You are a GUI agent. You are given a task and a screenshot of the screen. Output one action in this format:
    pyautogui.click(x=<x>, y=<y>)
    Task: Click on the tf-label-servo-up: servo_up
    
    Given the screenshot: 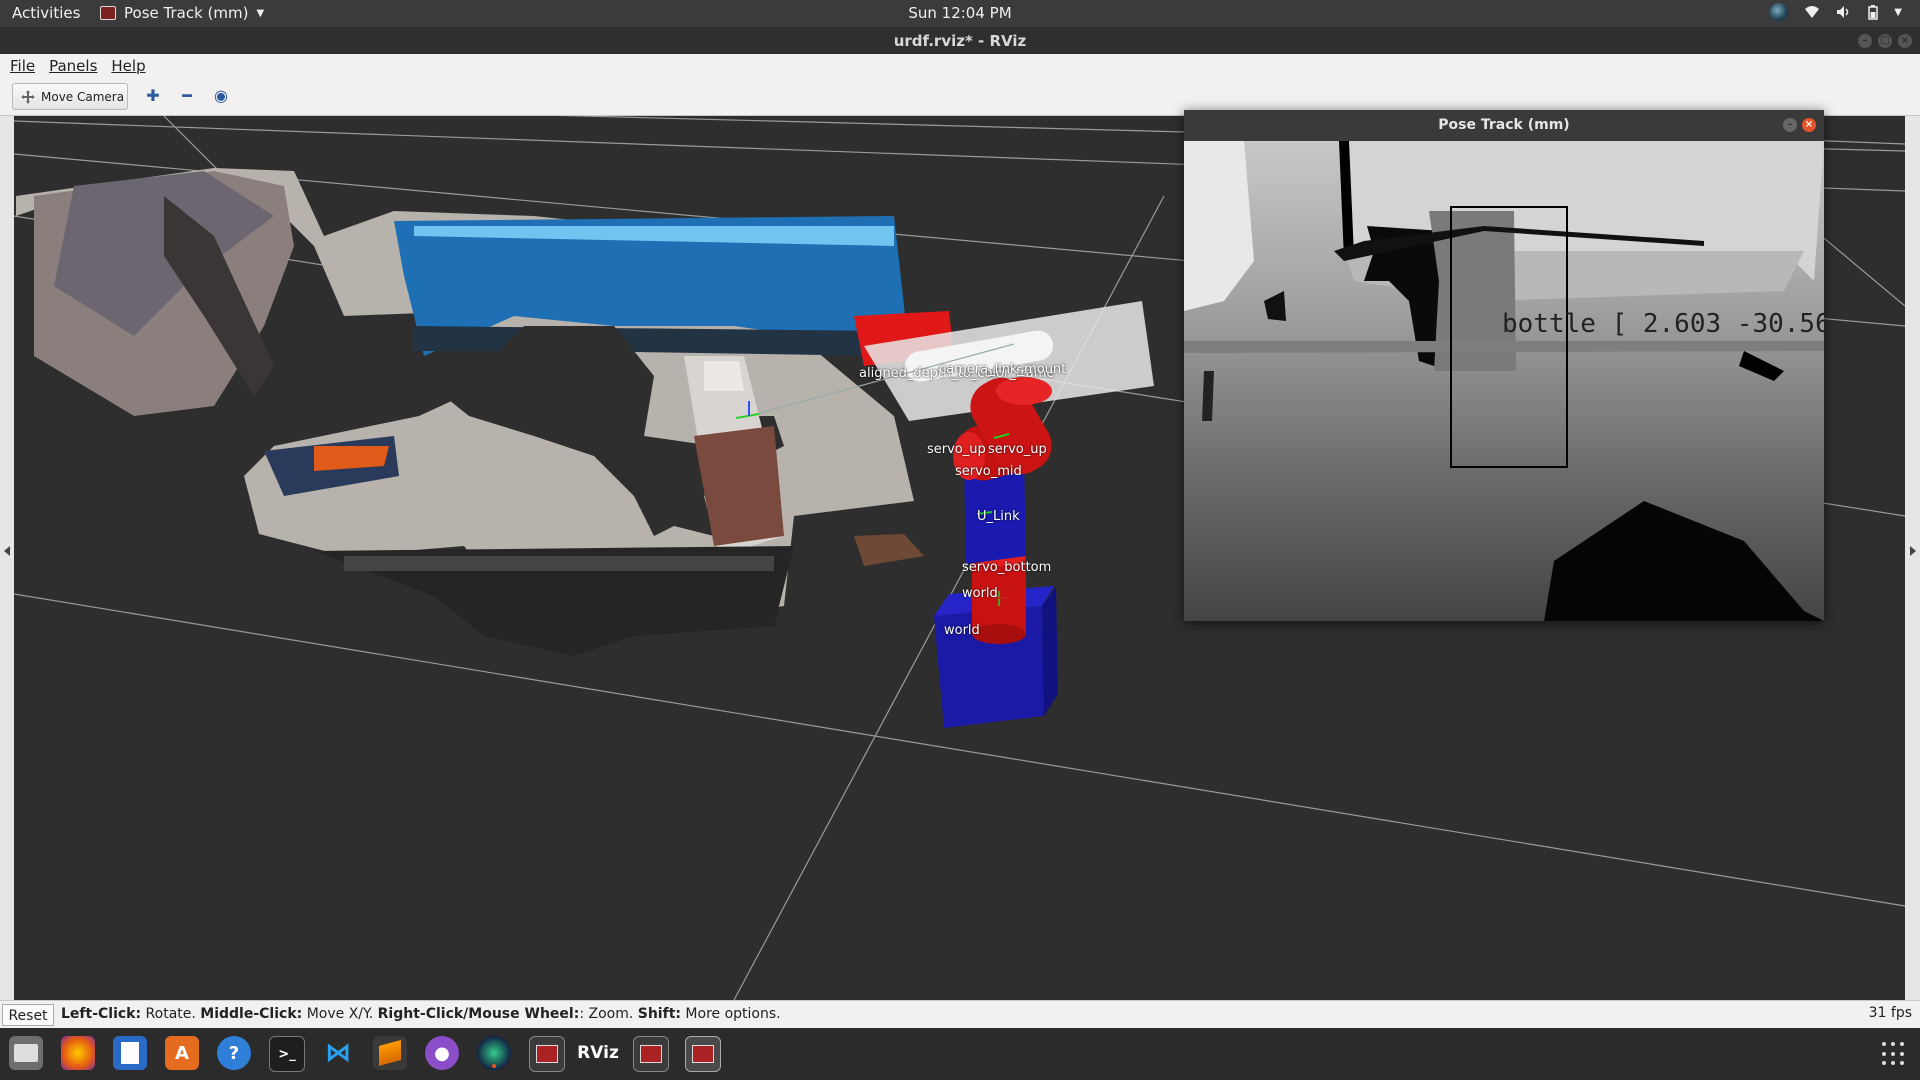 What is the action you would take?
    pyautogui.click(x=956, y=449)
    